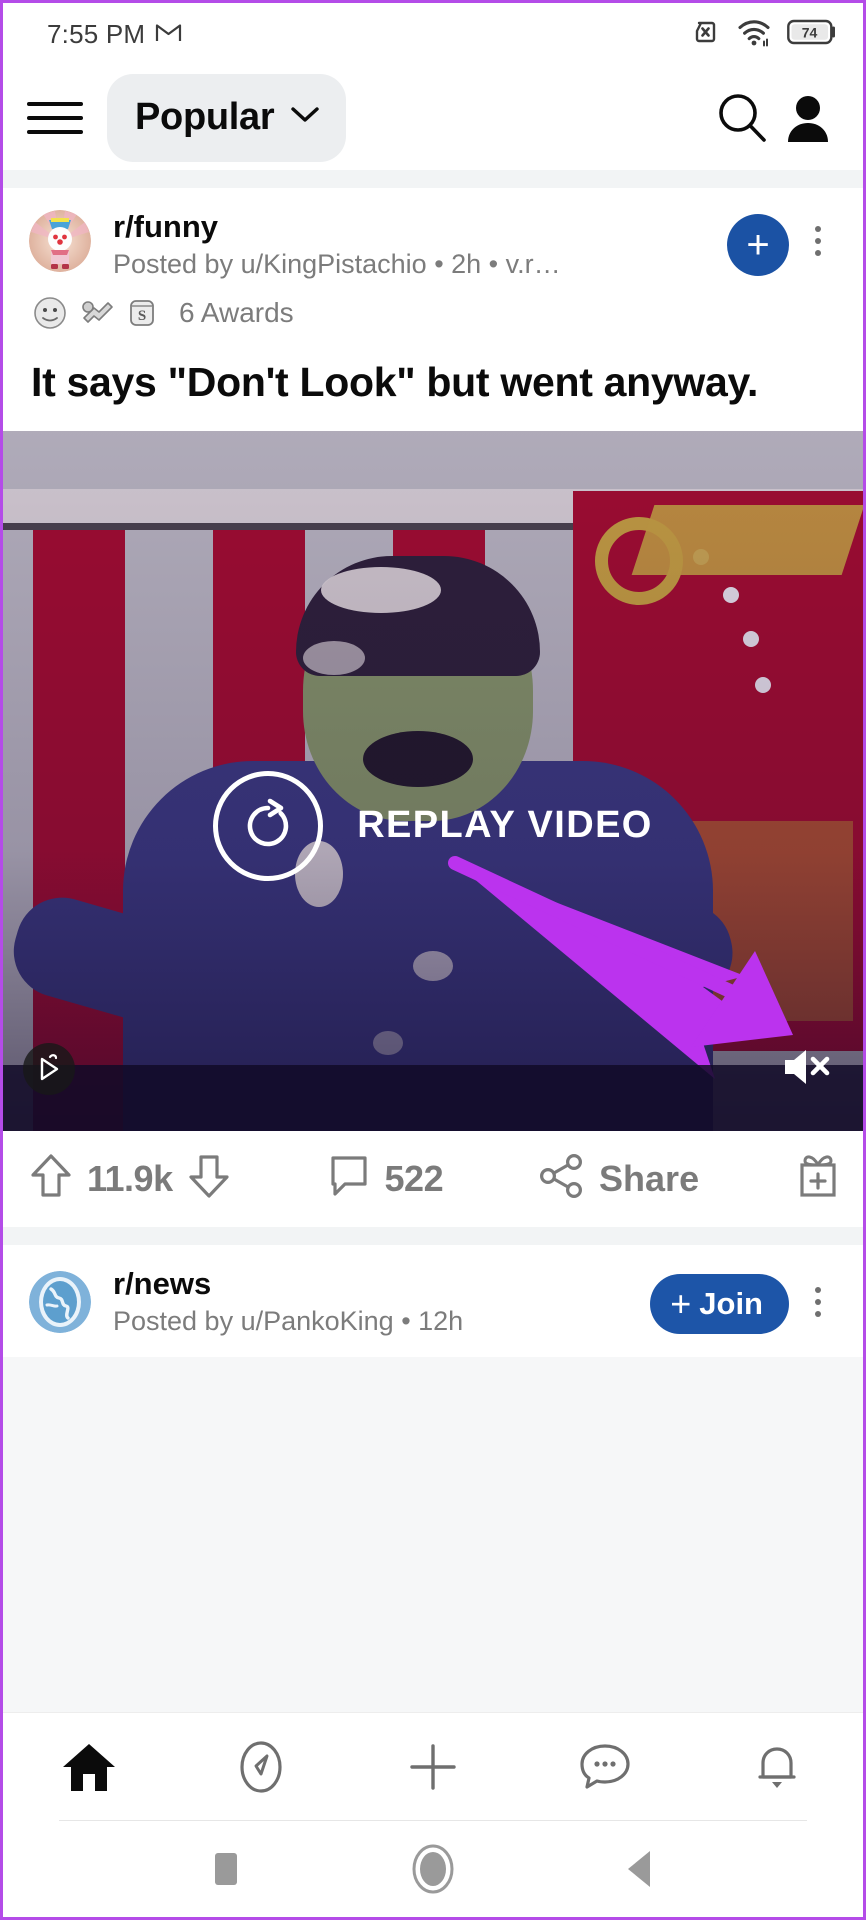  I want to click on comments-button: 522, so click(385, 1178).